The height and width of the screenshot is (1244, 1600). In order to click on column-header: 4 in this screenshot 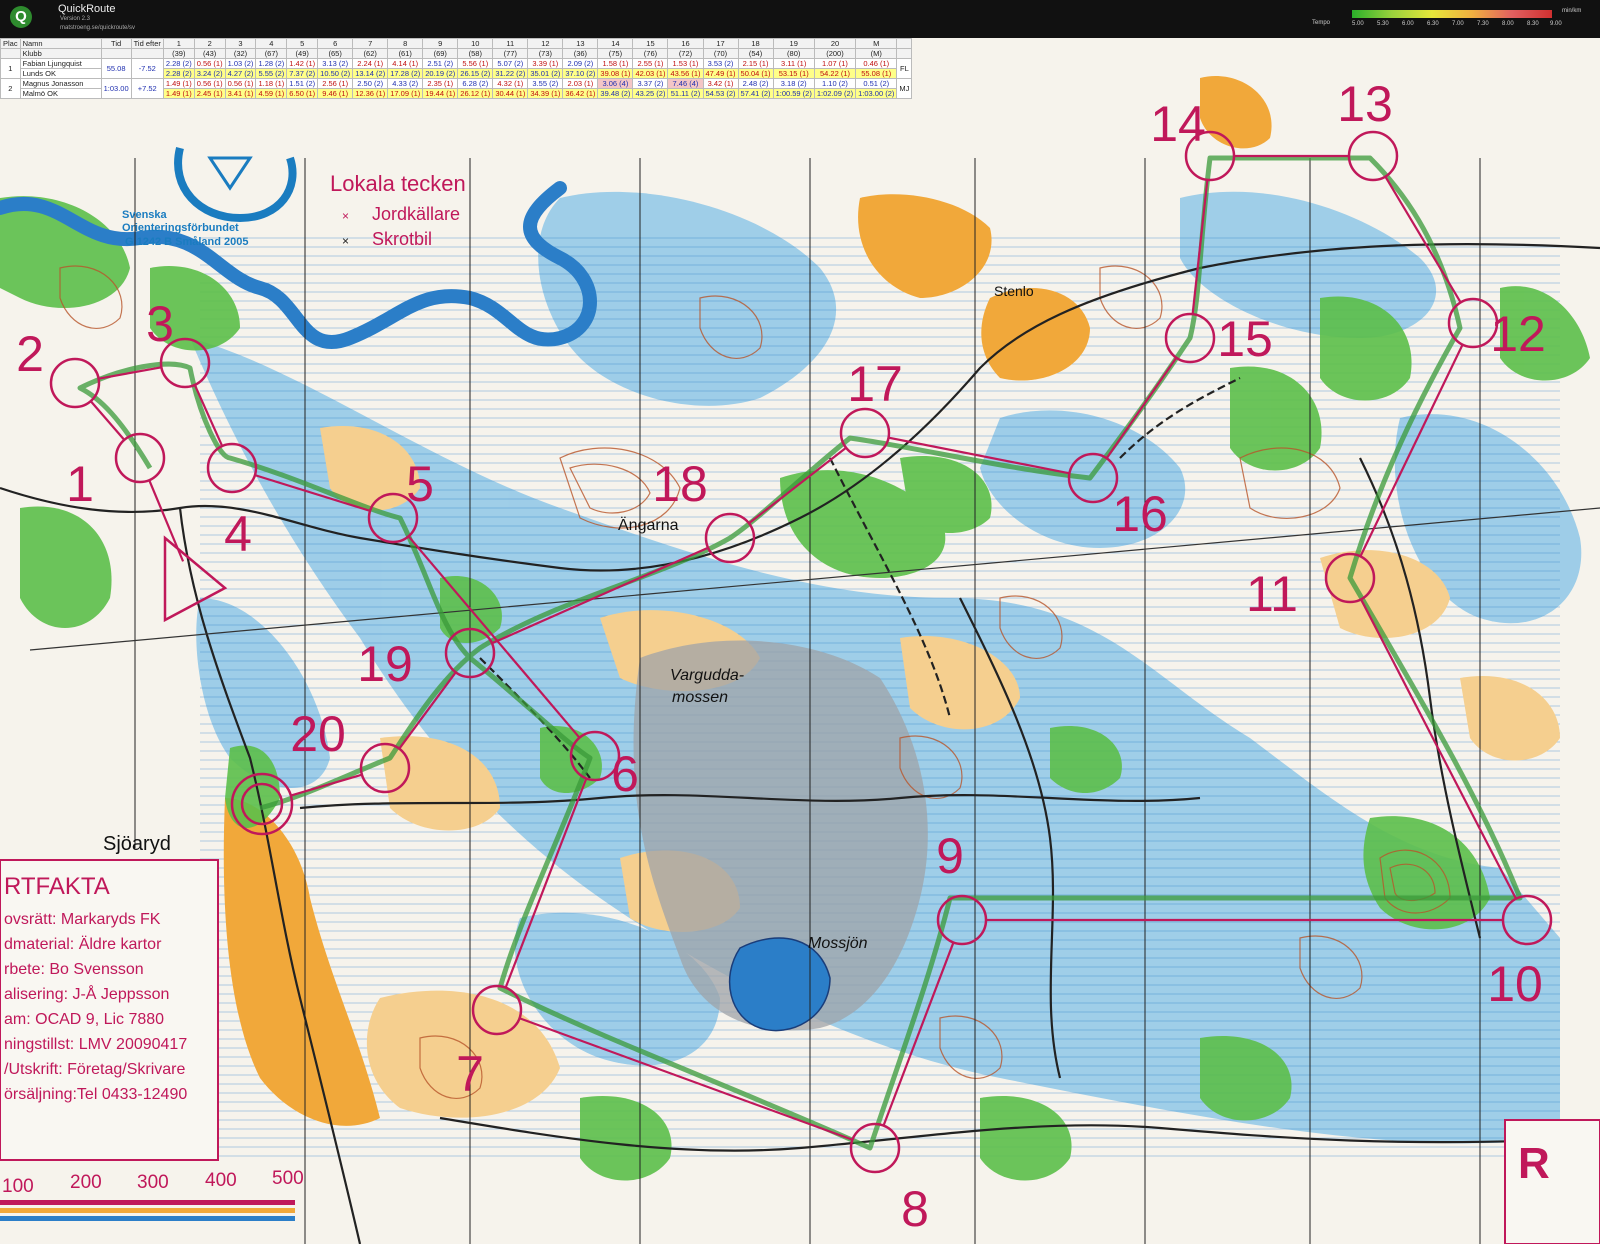, I will do `click(271, 43)`.